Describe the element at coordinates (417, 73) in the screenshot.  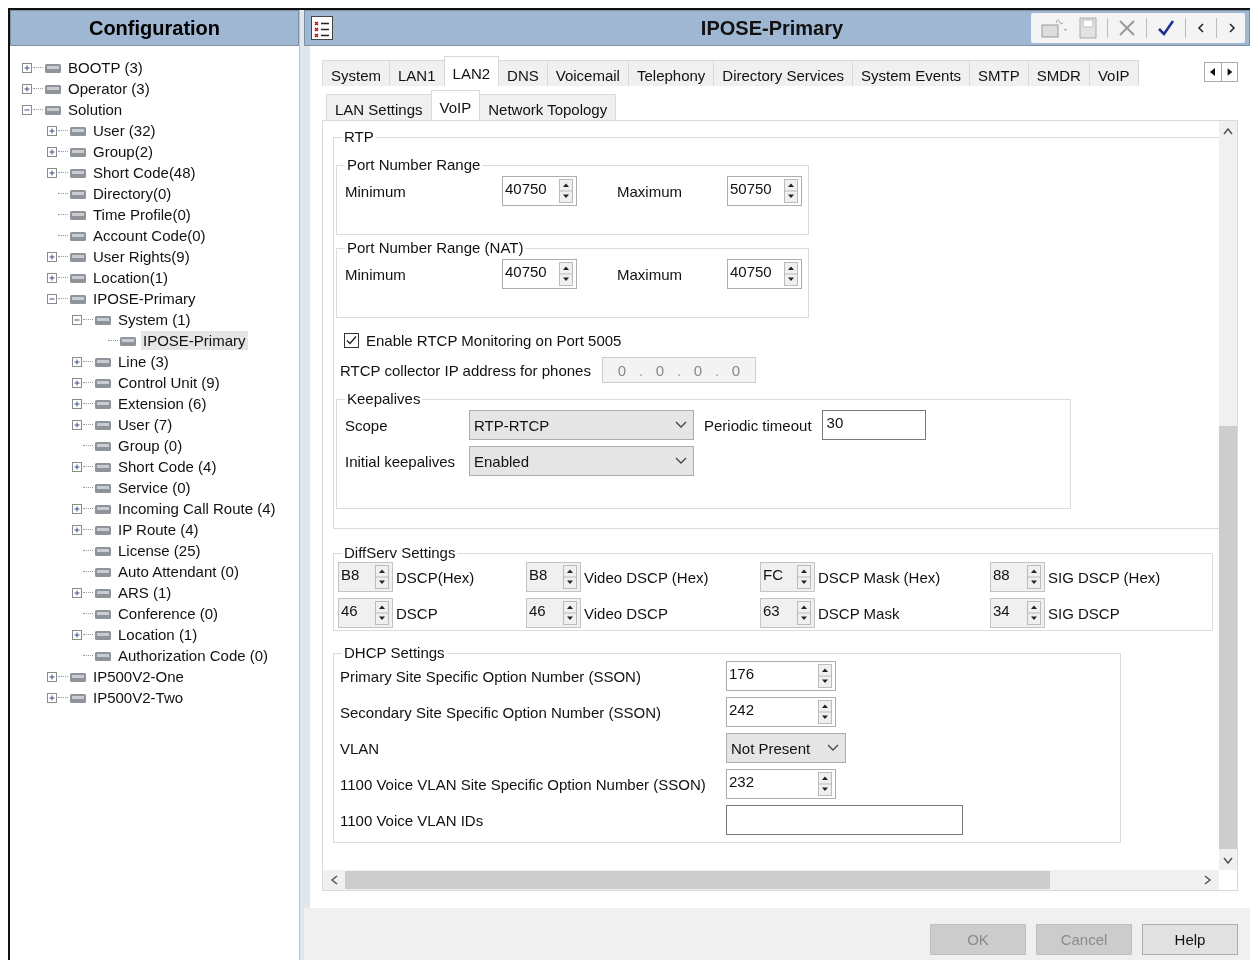
I see `tab: LAN1` at that location.